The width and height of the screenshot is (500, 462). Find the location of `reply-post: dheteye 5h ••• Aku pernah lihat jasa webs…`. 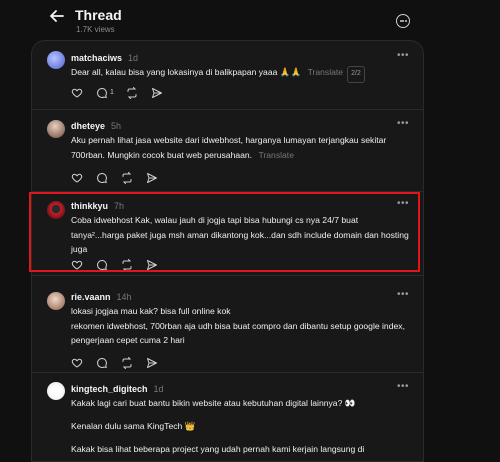

reply-post: dheteye 5h ••• Aku pernah lihat jasa webs… is located at coordinates (227, 150).